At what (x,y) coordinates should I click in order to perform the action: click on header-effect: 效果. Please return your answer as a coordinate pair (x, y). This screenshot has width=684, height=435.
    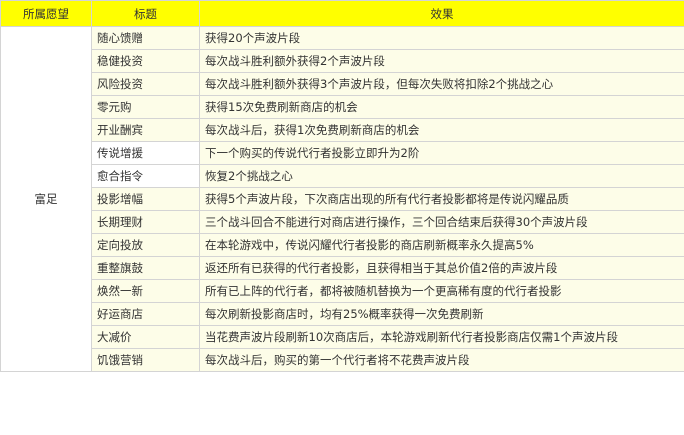
    Looking at the image, I should click on (441, 13).